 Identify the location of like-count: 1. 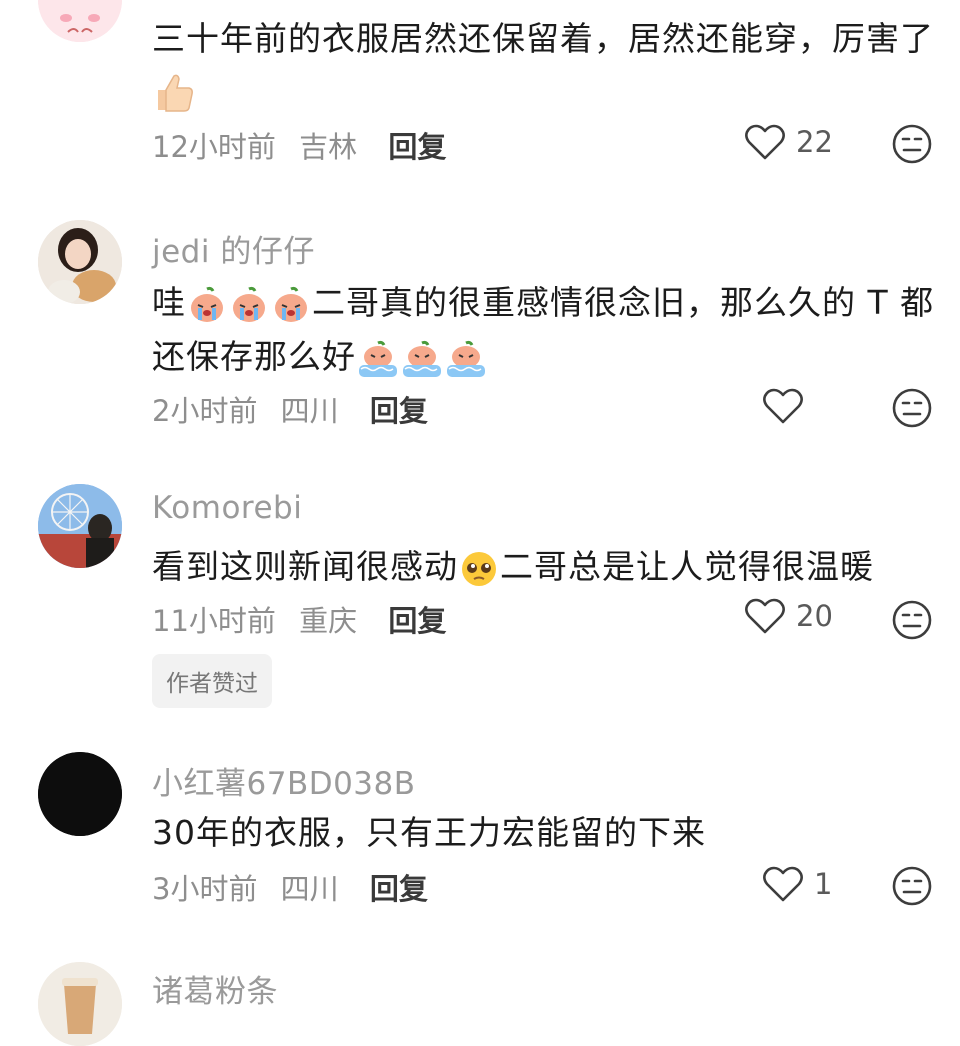
(823, 884).